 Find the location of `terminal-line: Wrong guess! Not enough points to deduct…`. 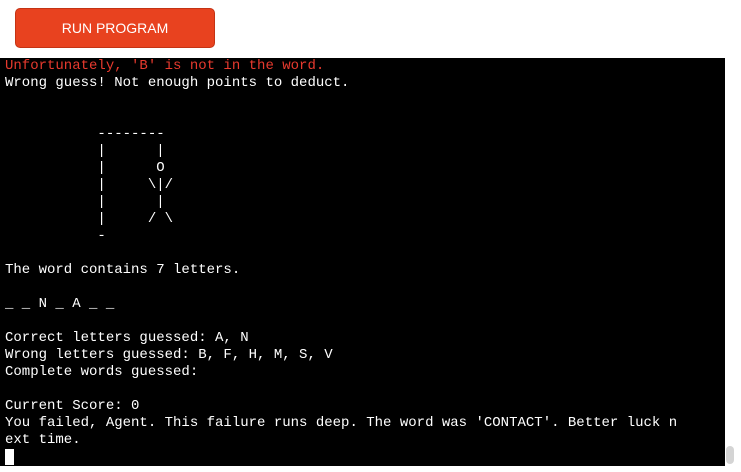

terminal-line: Wrong guess! Not enough points to deduct… is located at coordinates (177, 83).